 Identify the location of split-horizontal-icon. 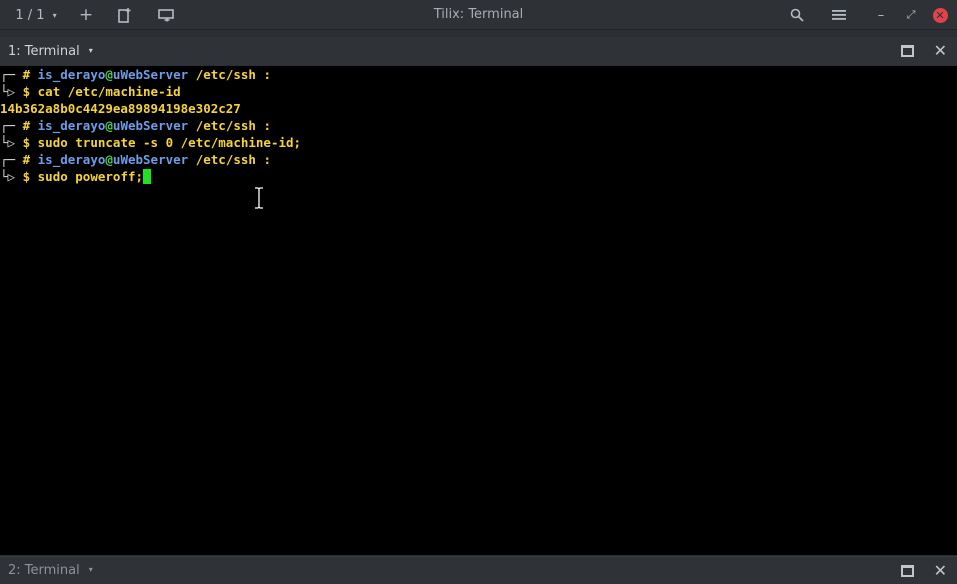
(124, 15).